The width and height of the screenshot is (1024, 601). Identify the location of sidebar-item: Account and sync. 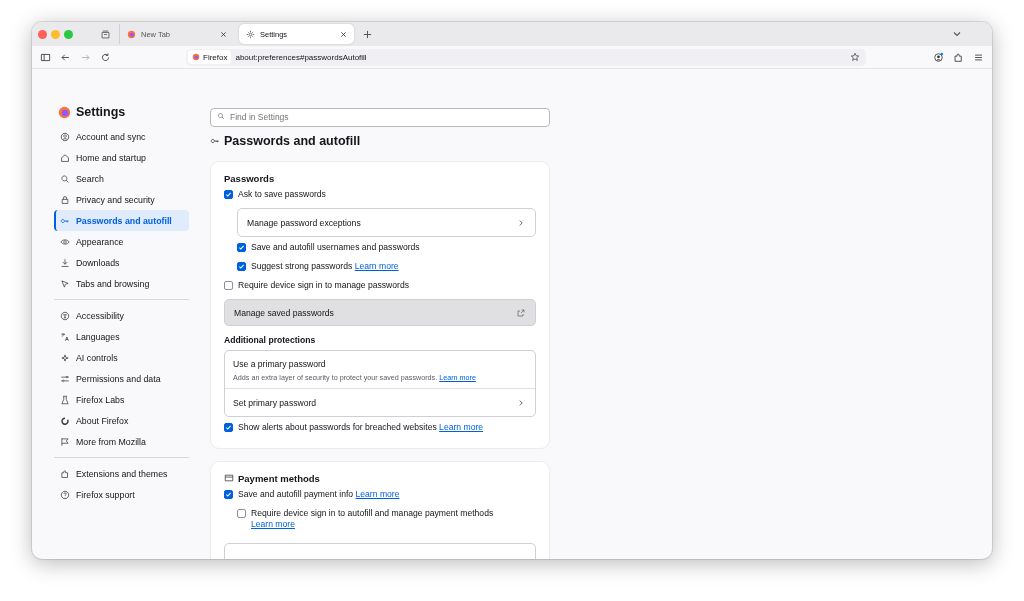
(121, 136).